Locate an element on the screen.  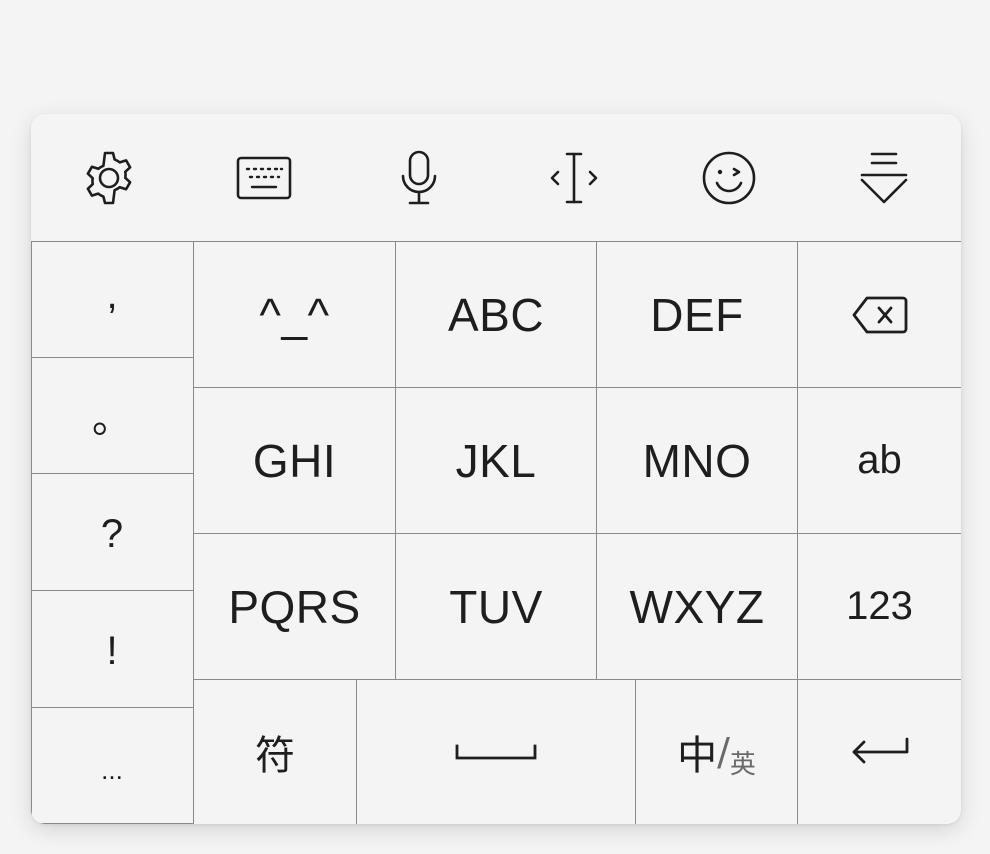
emoji-wink-icon is located at coordinates (728, 178).